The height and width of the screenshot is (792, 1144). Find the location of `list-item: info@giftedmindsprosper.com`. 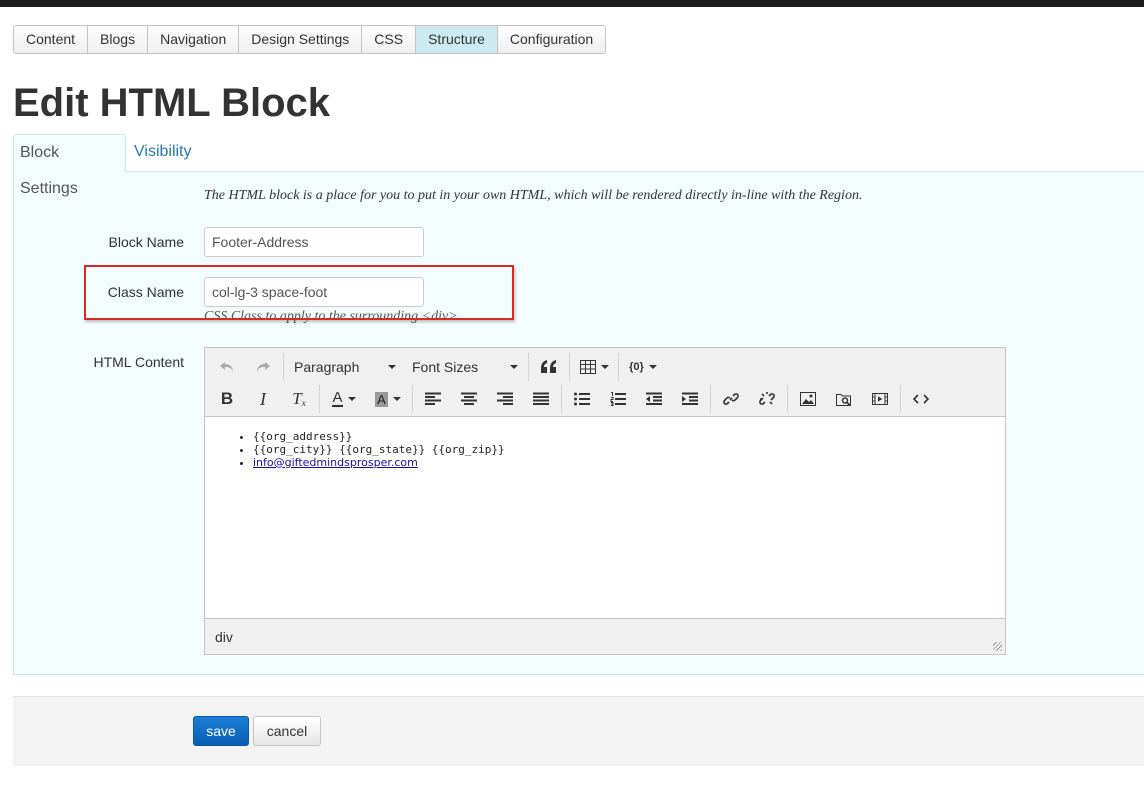

list-item: info@giftedmindsprosper.com is located at coordinates (379, 462).